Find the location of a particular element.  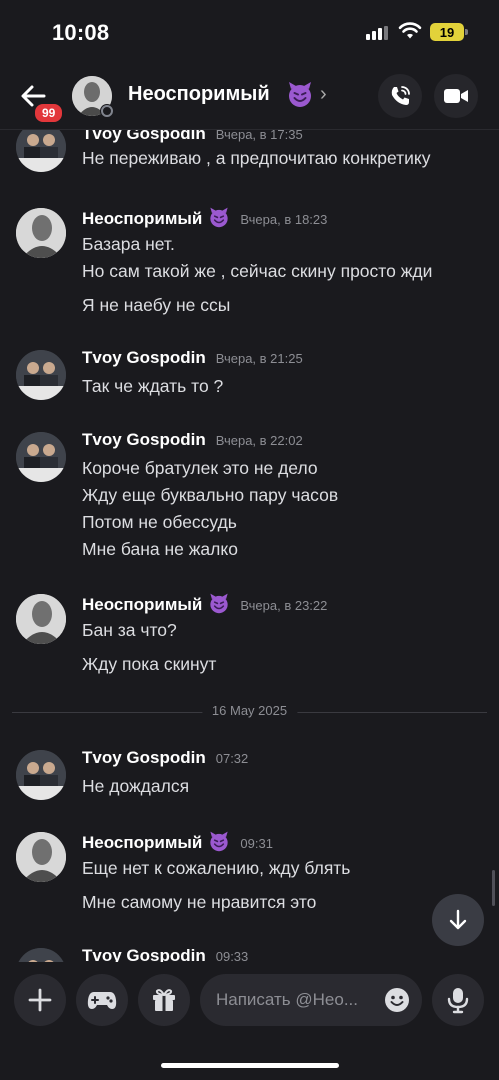

phone-call-icon is located at coordinates (400, 95).